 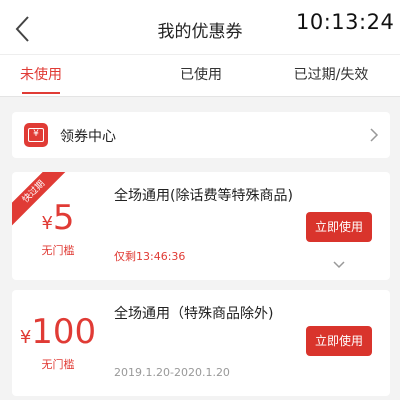 I want to click on tab-unused: 未使用, so click(x=41, y=76).